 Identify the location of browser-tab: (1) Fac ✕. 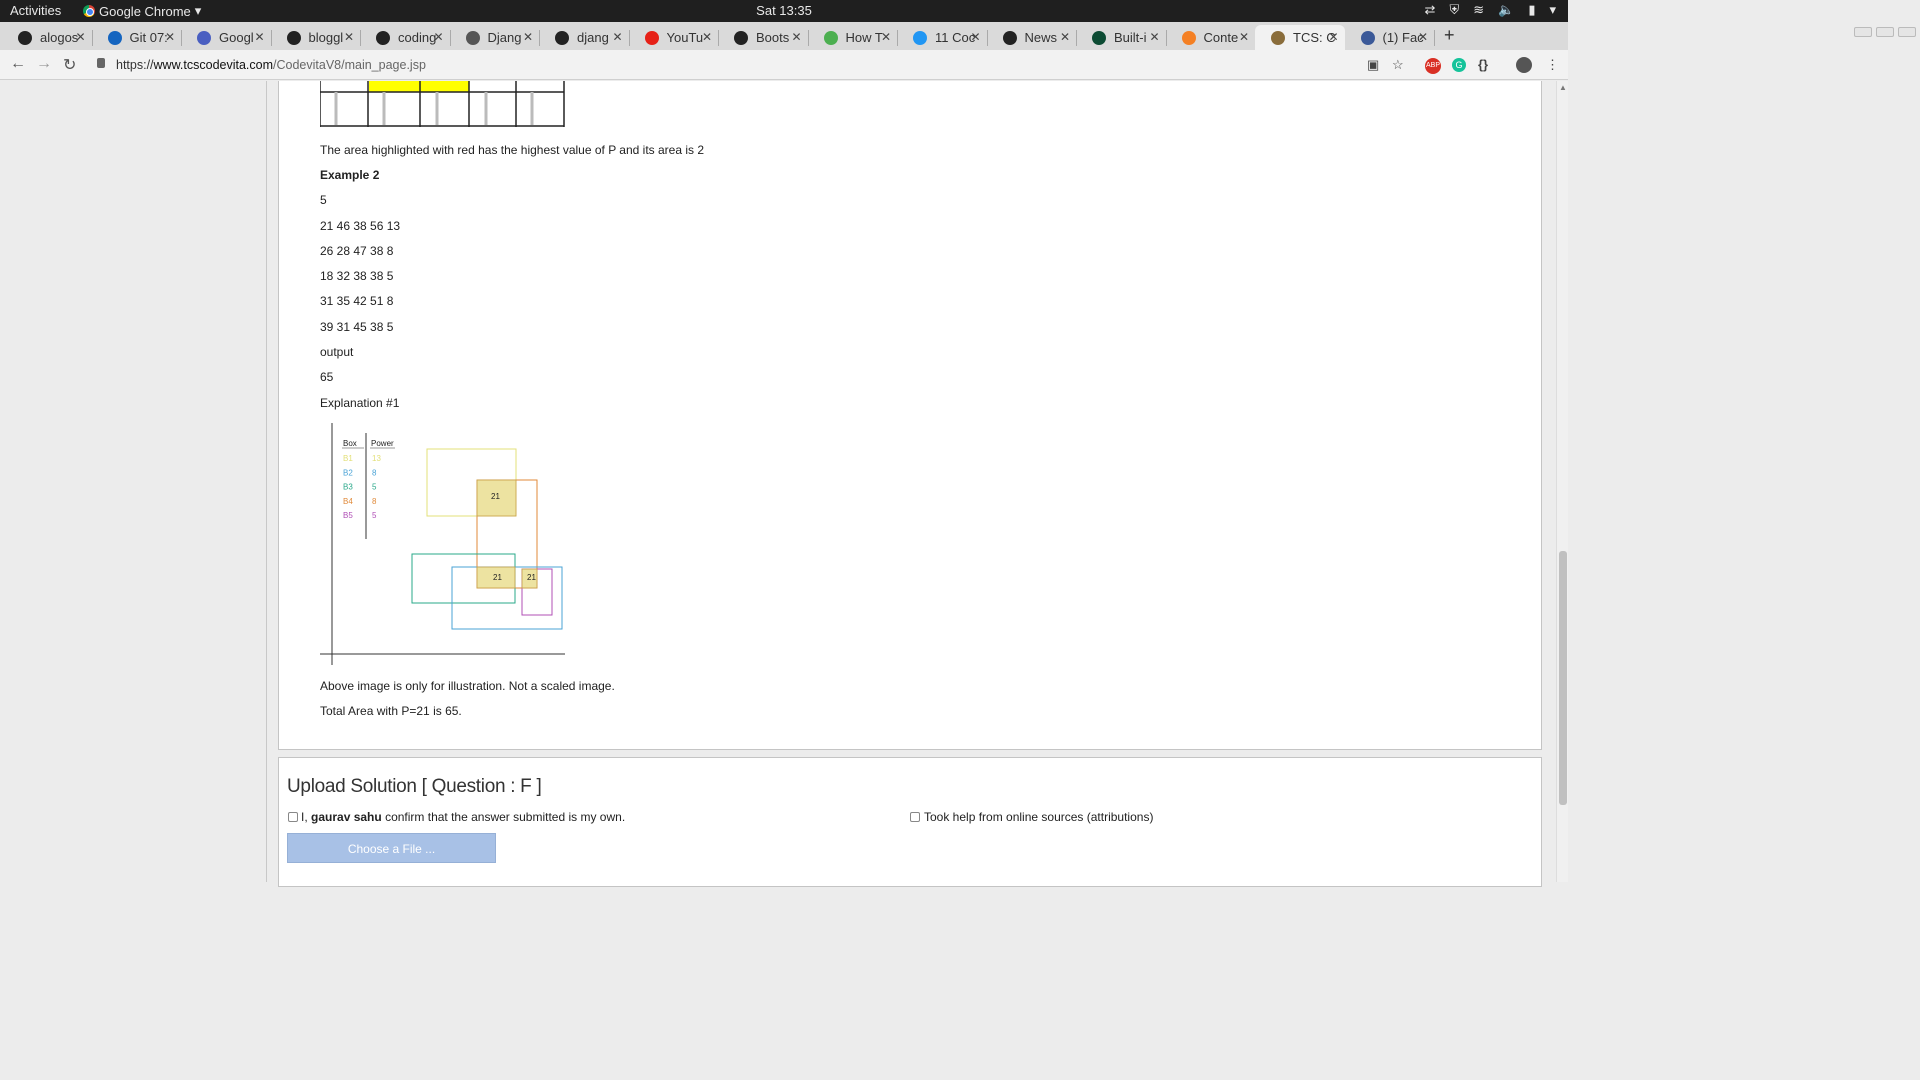
(1390, 37).